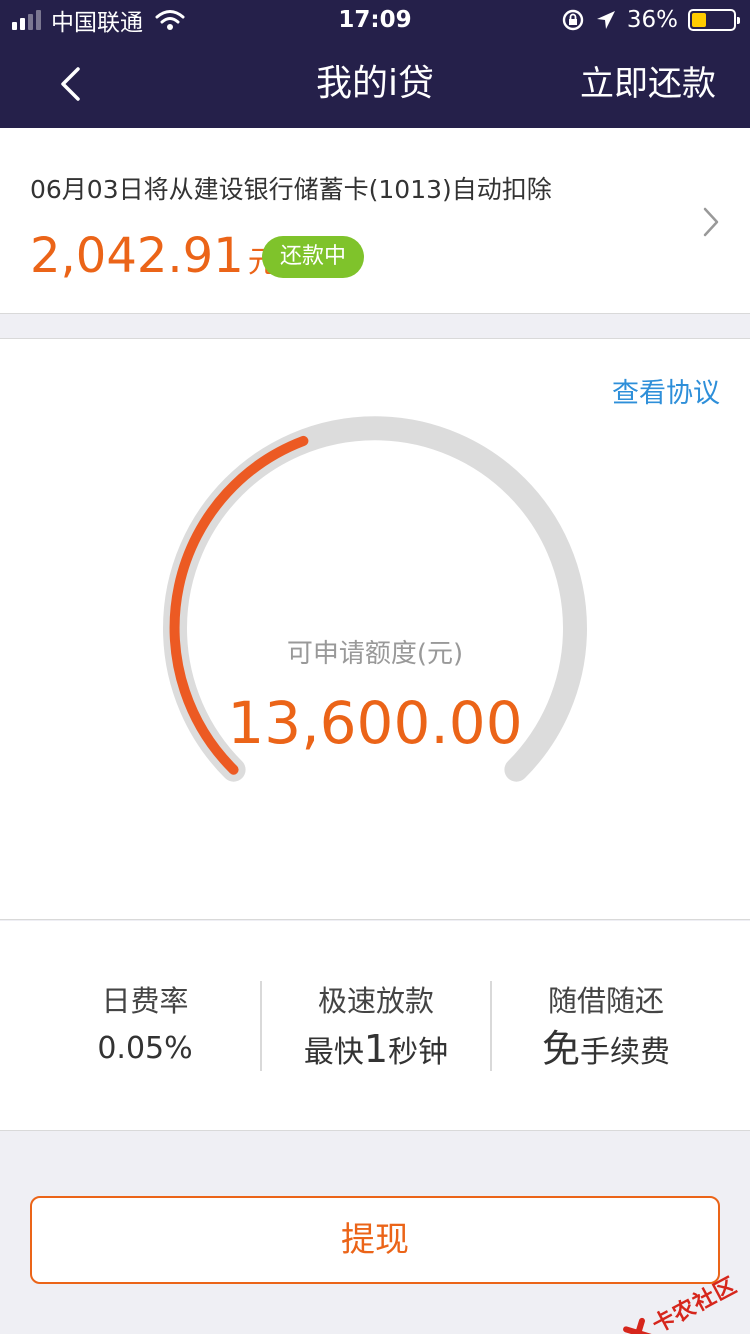 The width and height of the screenshot is (750, 1334). Describe the element at coordinates (375, 1240) in the screenshot. I see `withdraw-button: 提现` at that location.